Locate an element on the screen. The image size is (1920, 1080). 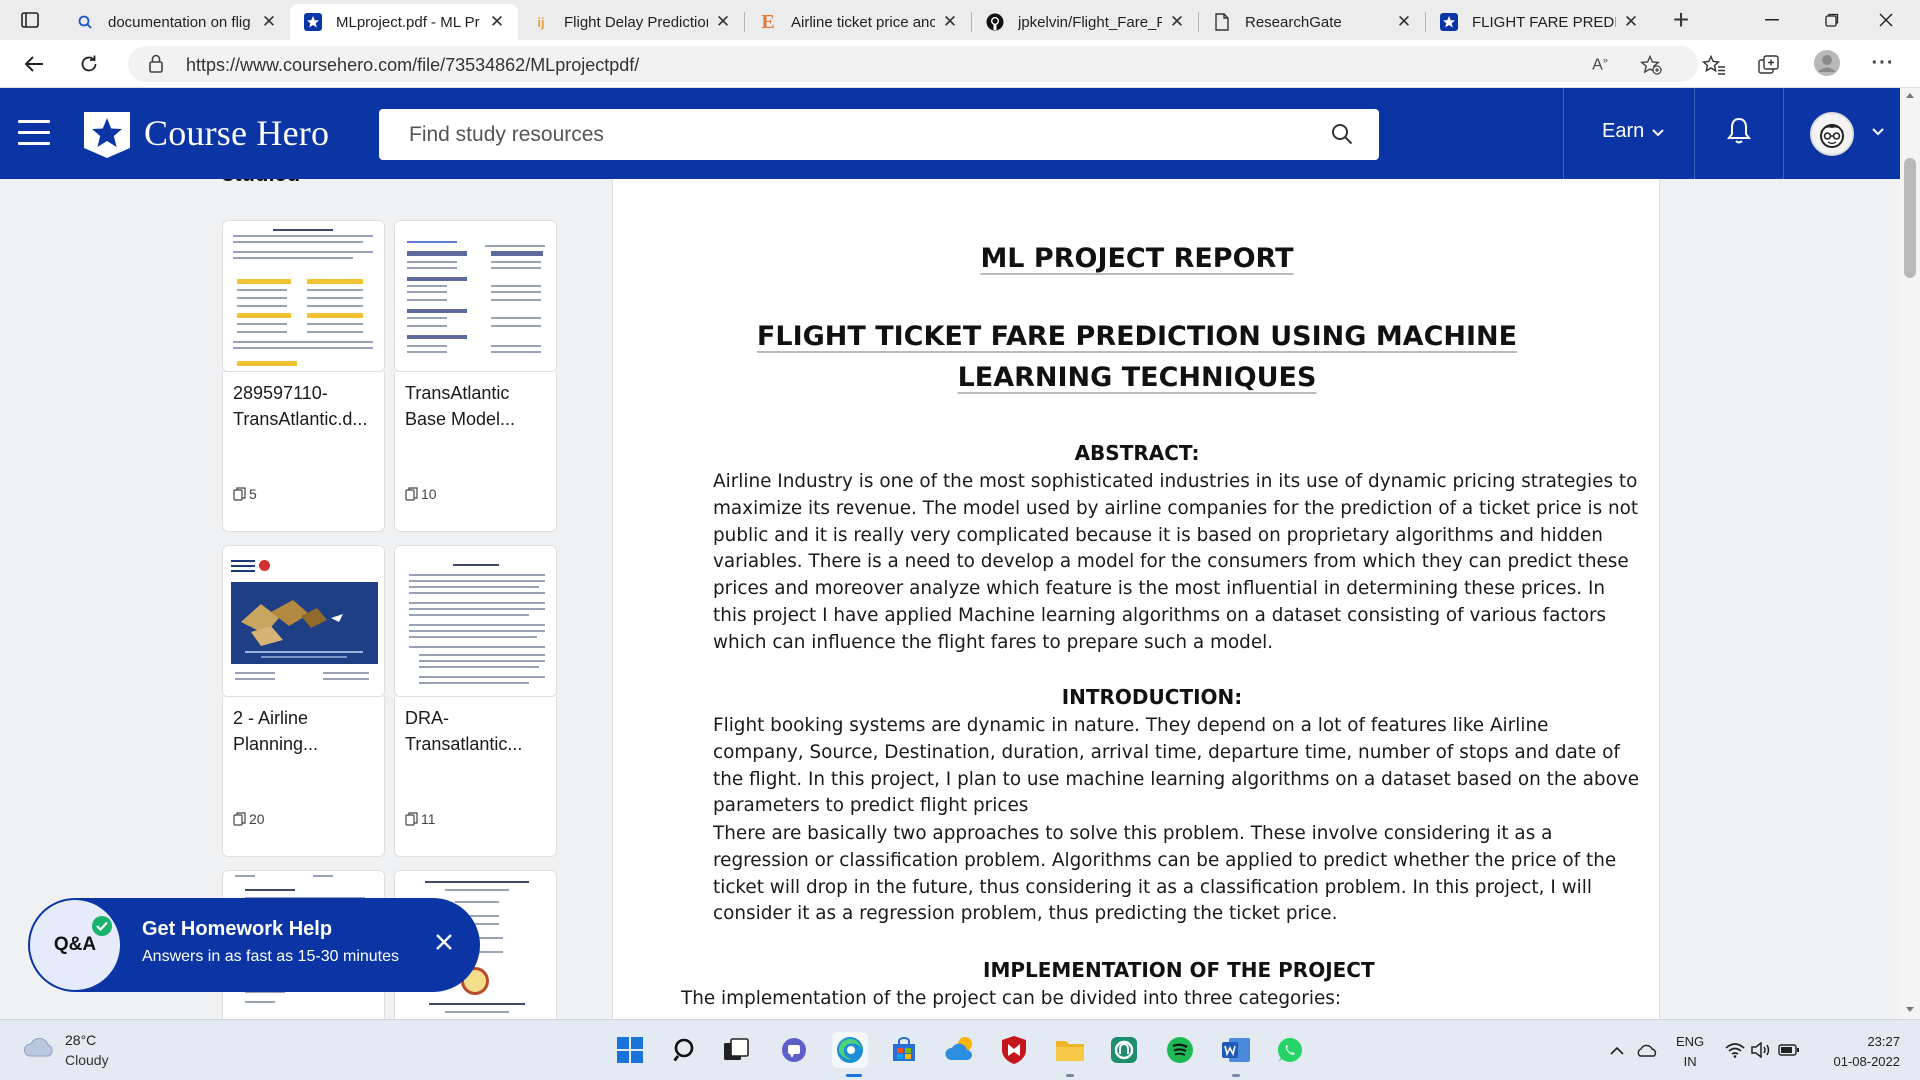
mcafee-icon is located at coordinates (1014, 1050).